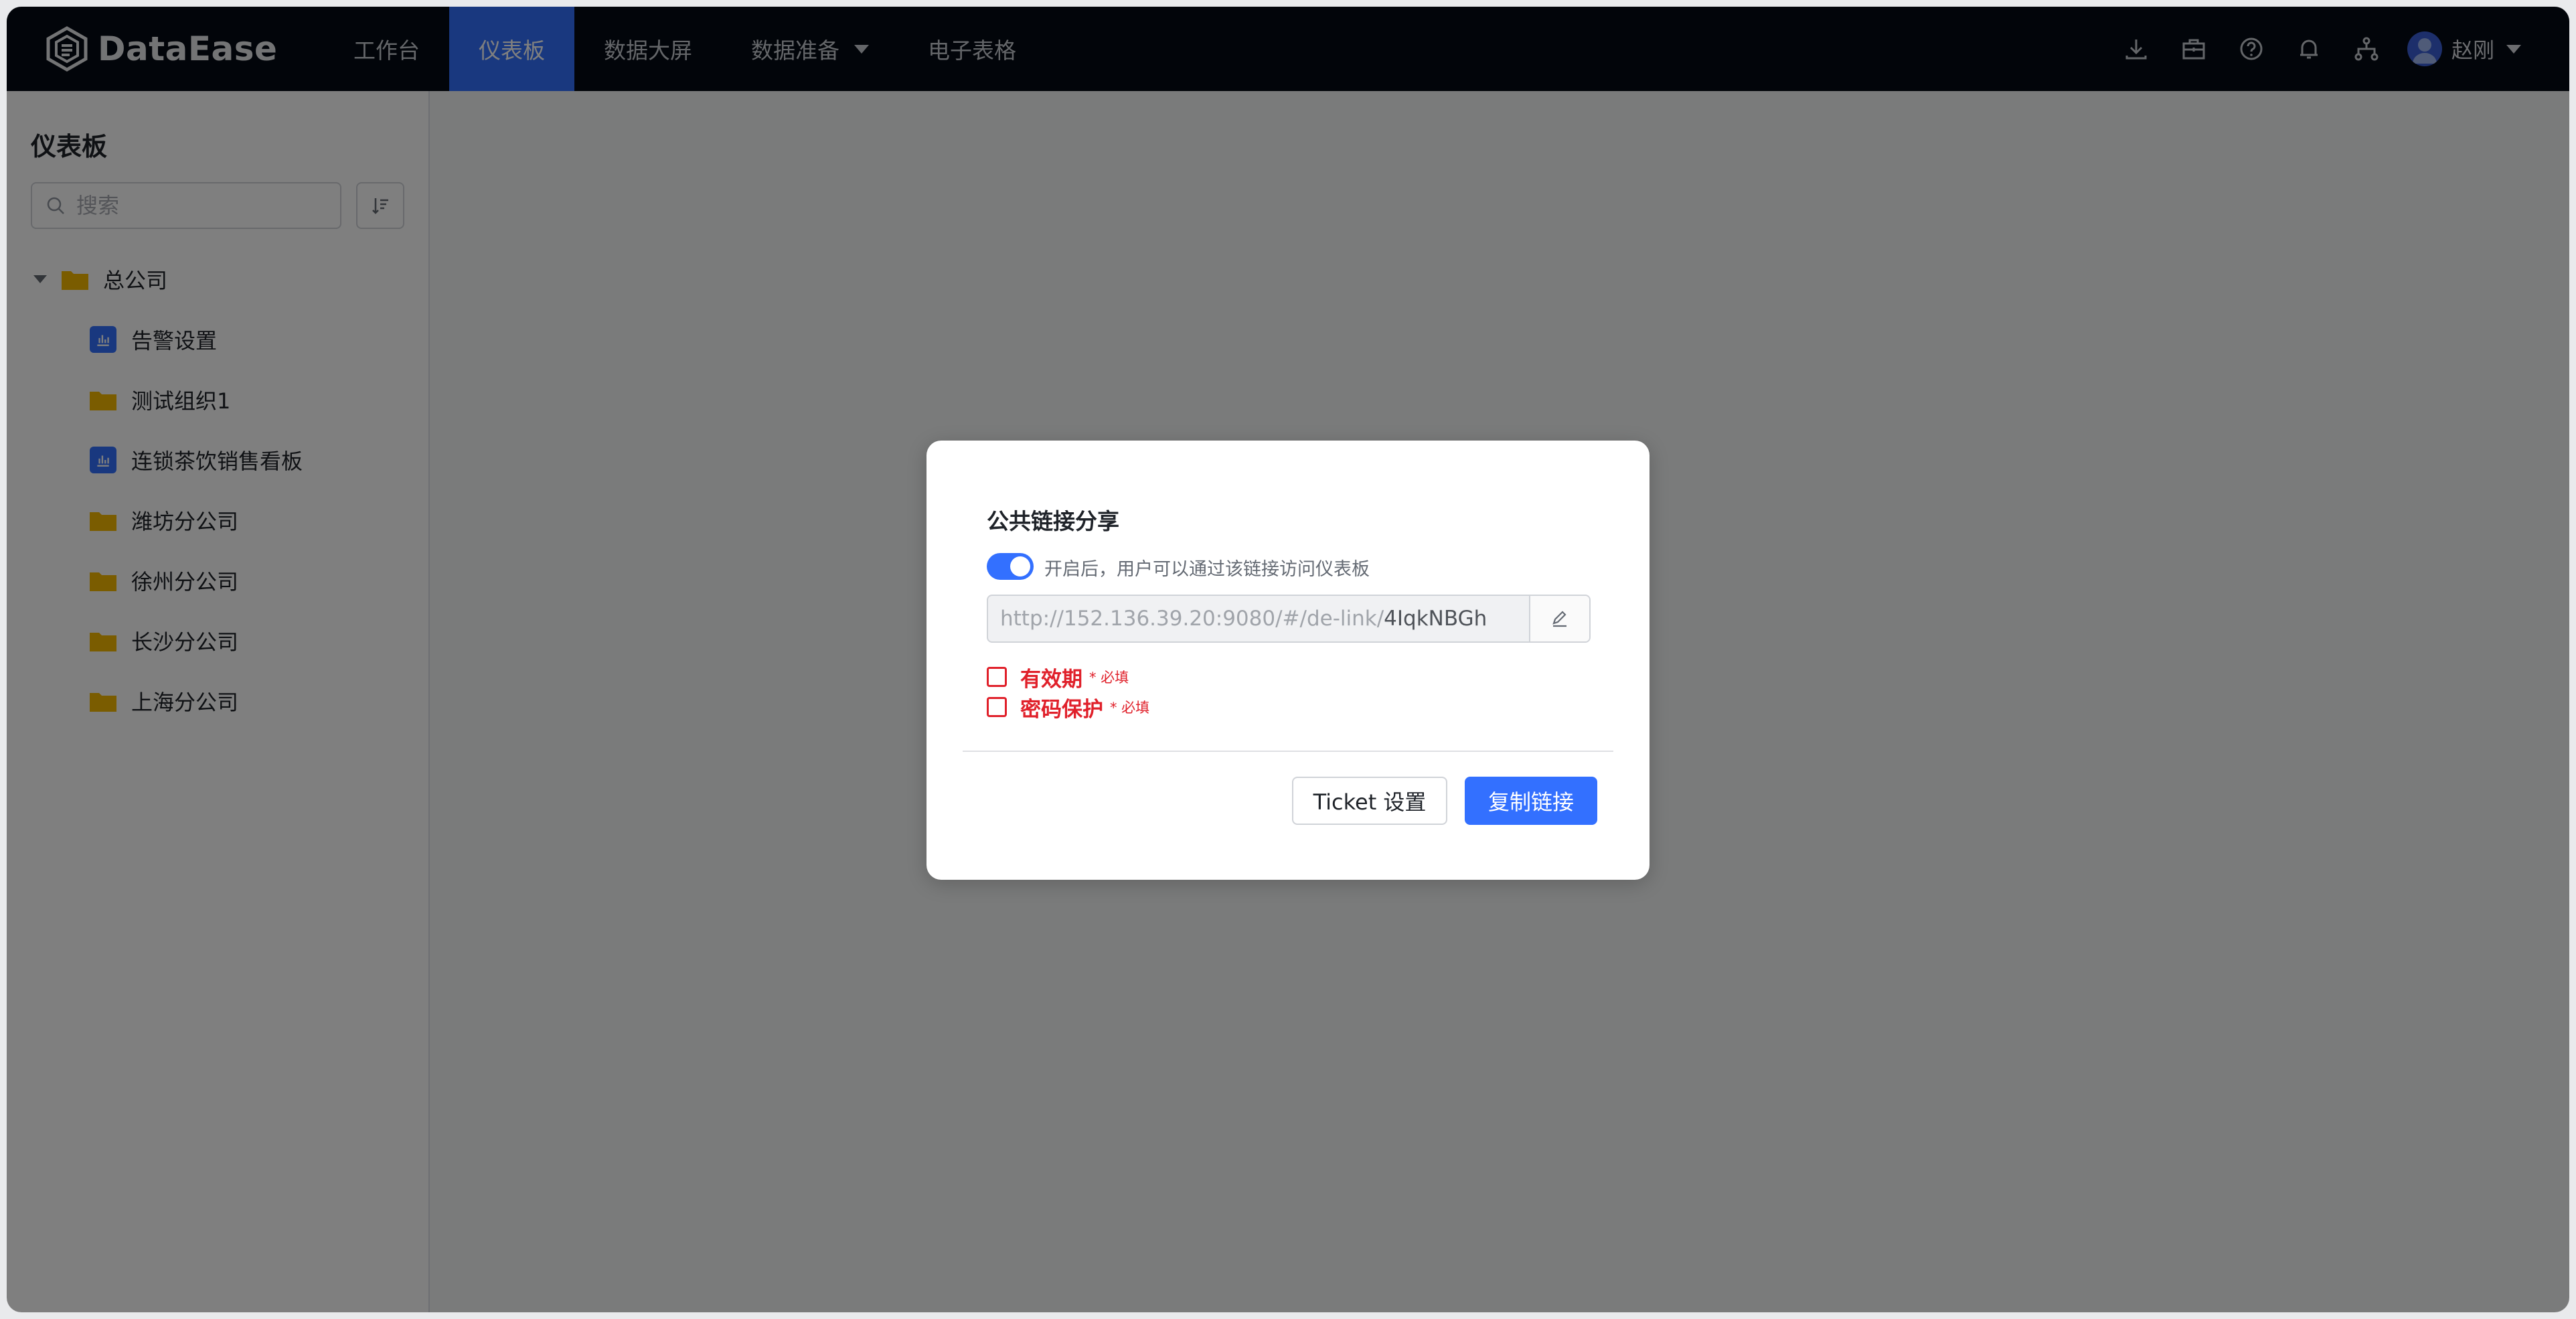 Image resolution: width=2576 pixels, height=1319 pixels. I want to click on password-checkbox, so click(997, 707).